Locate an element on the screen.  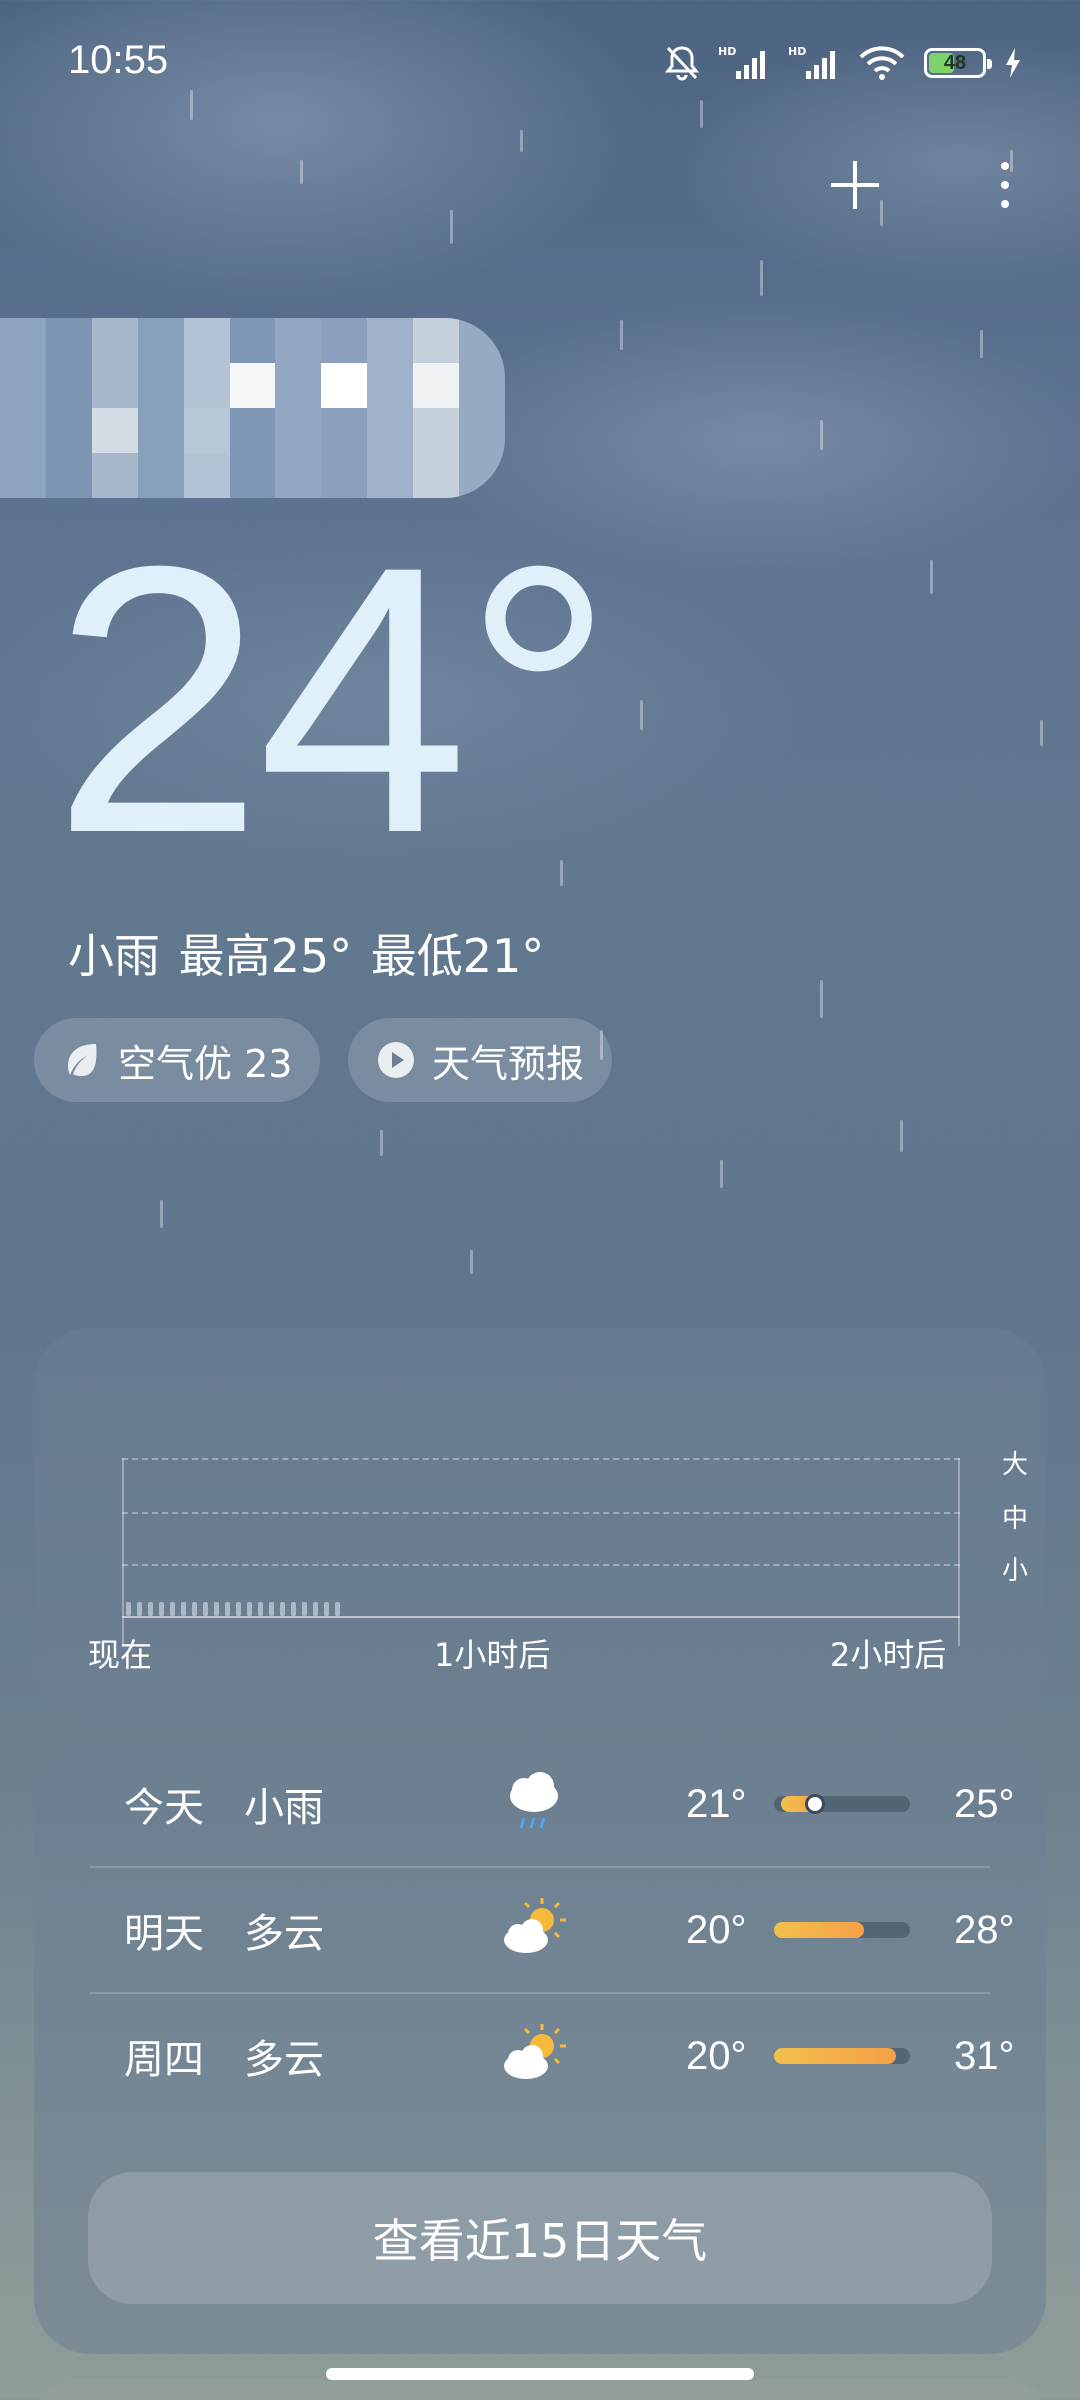
time-label-2h: 2小时后 is located at coordinates (888, 1655).